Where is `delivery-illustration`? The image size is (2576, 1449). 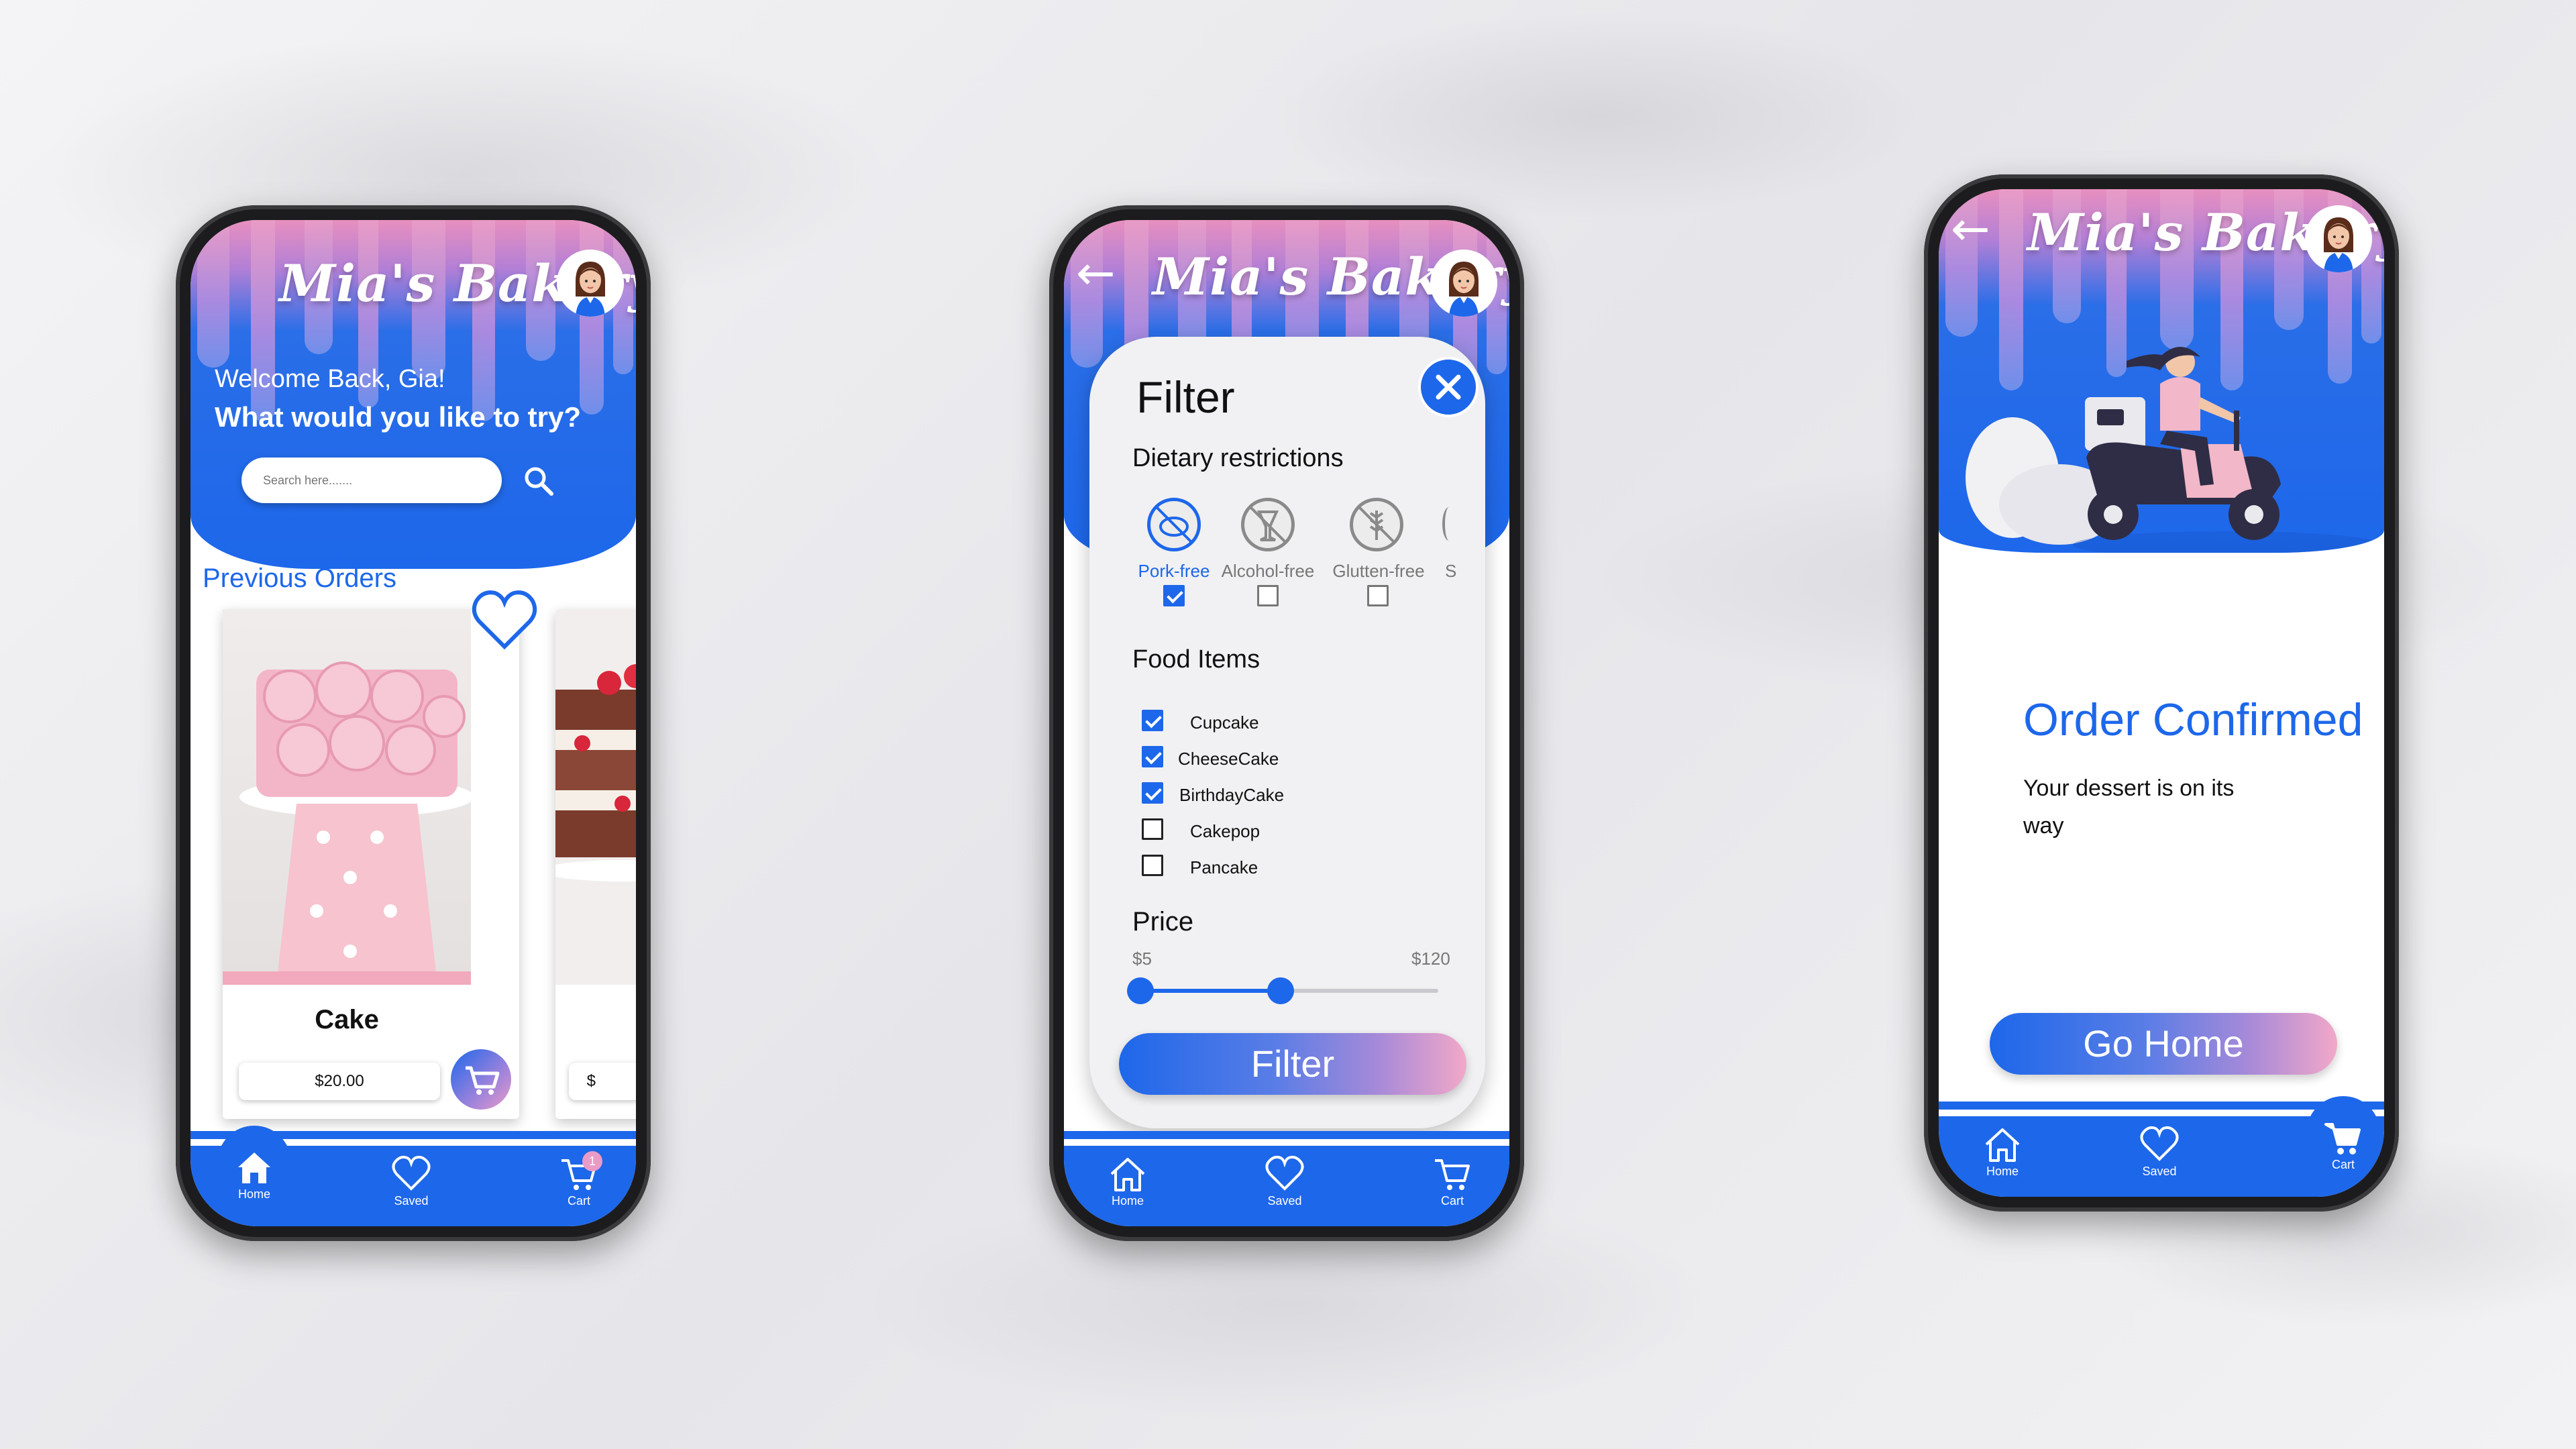
delivery-illustration is located at coordinates (2171, 448).